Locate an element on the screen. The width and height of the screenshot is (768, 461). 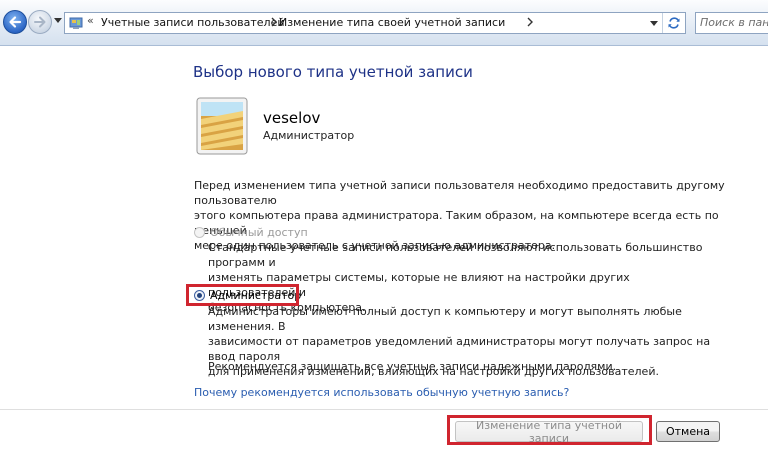
forward-button is located at coordinates (40, 22).